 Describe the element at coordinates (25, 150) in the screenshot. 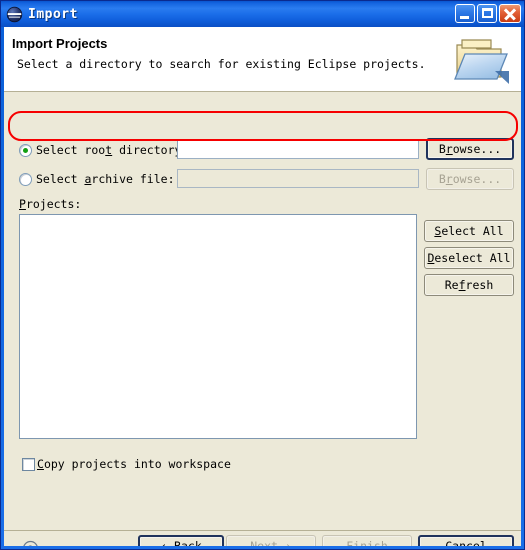

I see `radio-select-root-directory` at that location.